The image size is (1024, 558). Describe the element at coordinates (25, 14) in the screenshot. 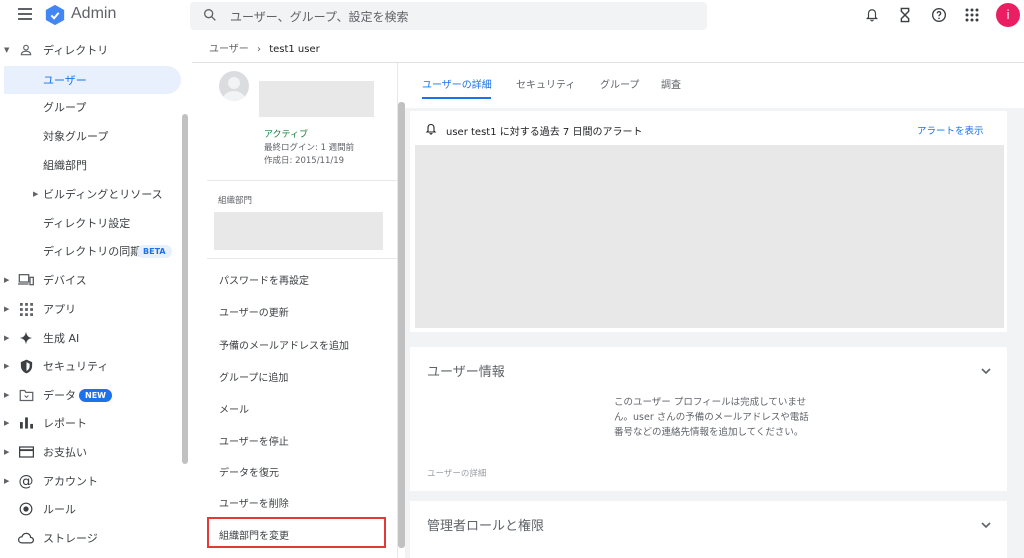

I see `main-menu-icon` at that location.